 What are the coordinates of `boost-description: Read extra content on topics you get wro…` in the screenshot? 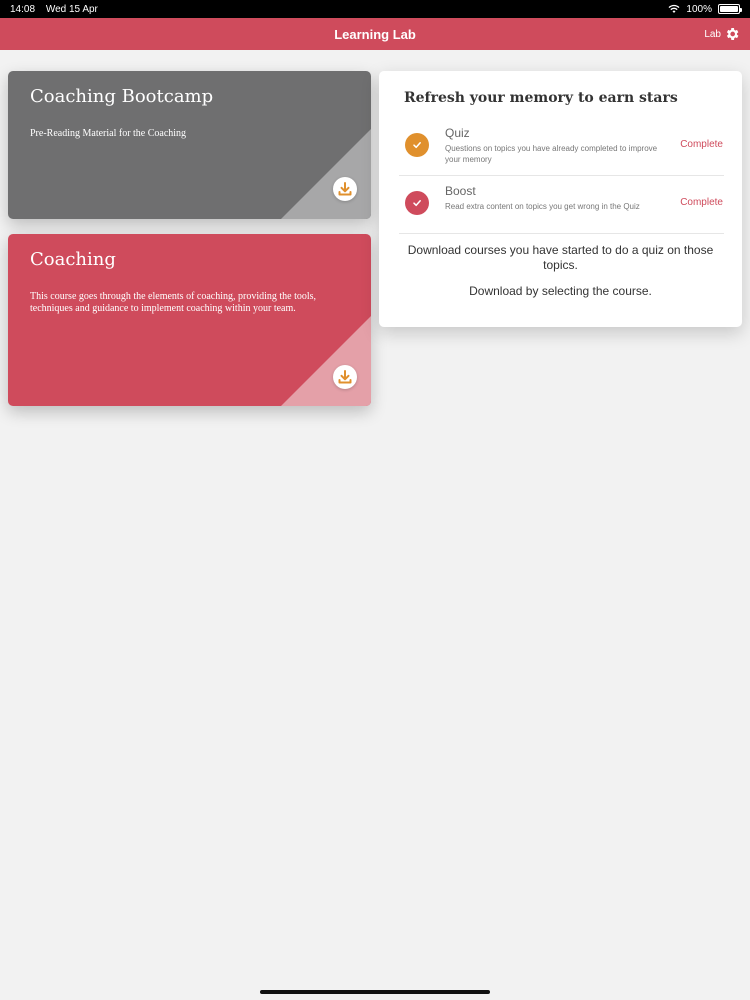 It's located at (542, 206).